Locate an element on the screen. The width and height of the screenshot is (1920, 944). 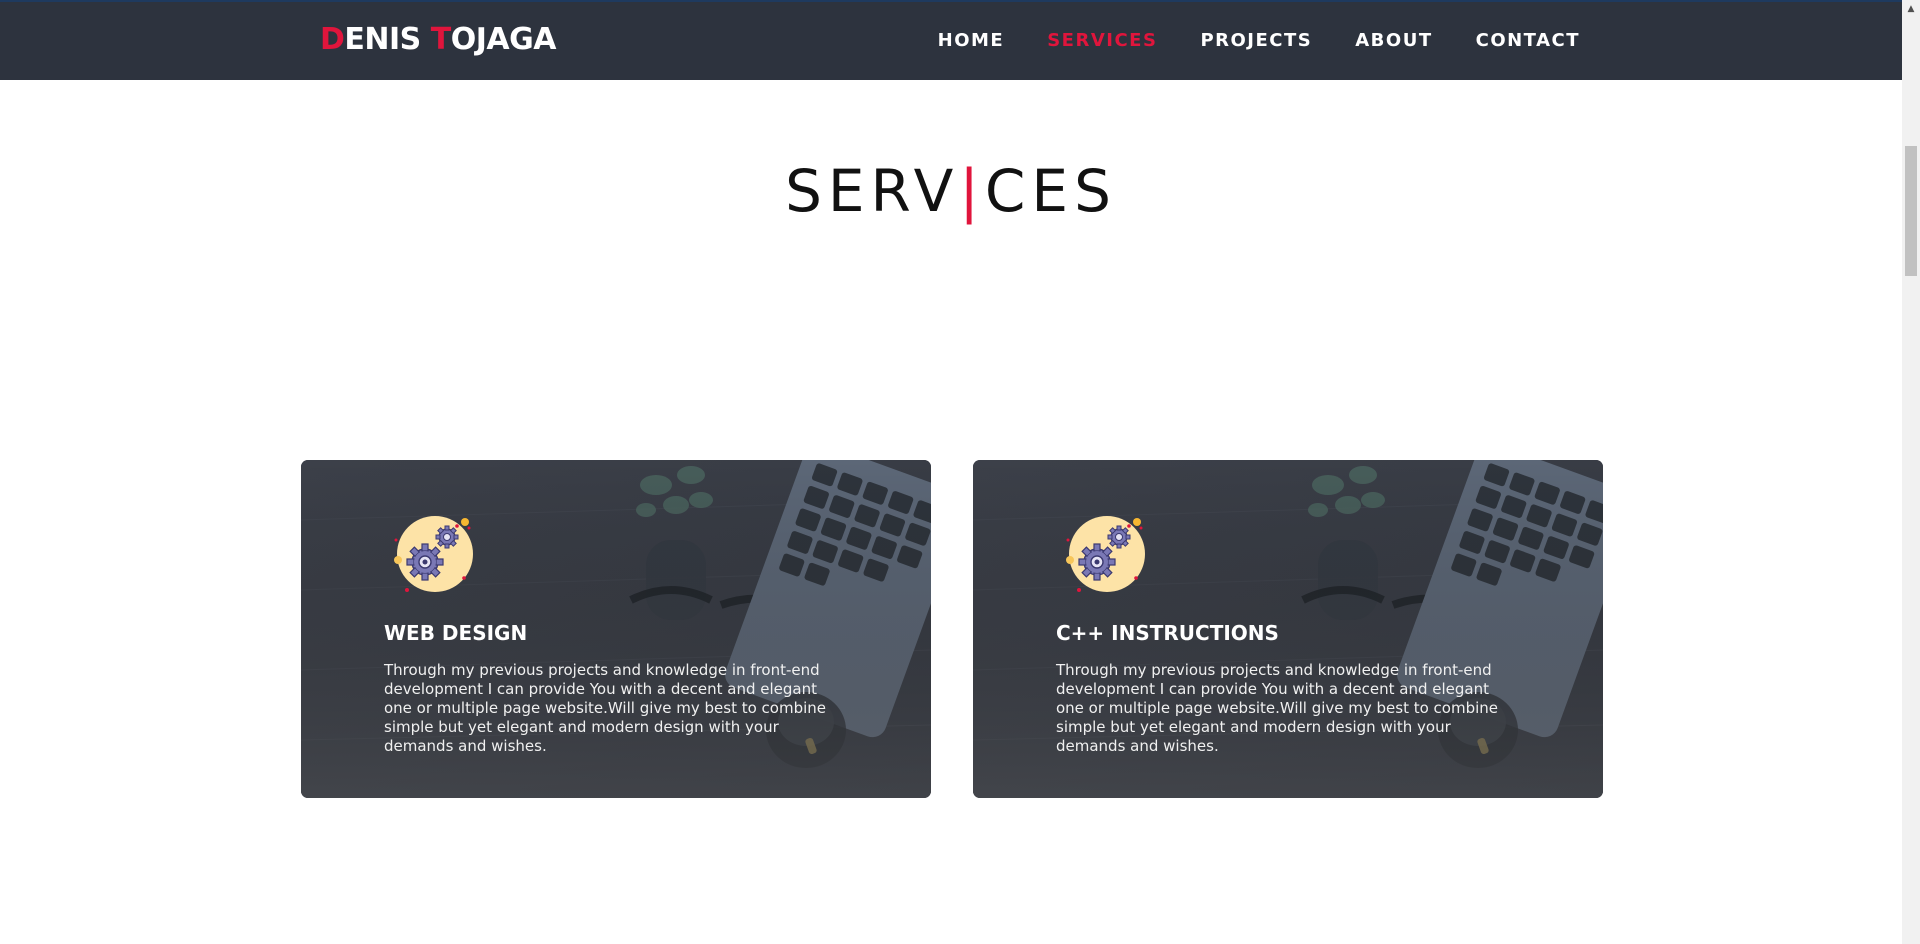
logo-last-rest: OJAGA is located at coordinates (503, 39).